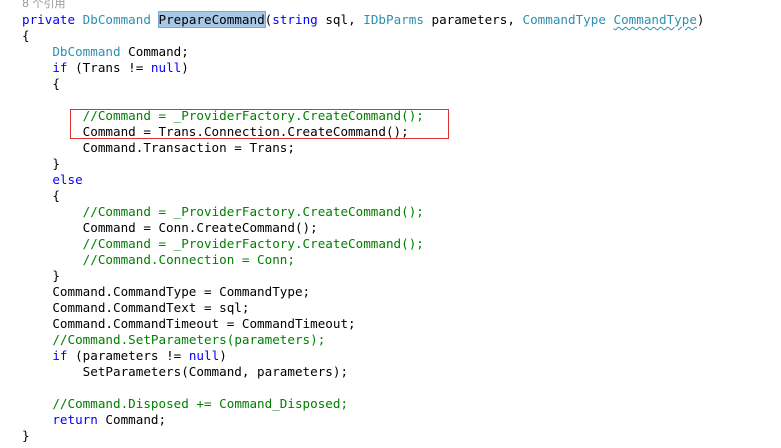  I want to click on code-line: Command.CommandText = sql;, so click(135, 308).